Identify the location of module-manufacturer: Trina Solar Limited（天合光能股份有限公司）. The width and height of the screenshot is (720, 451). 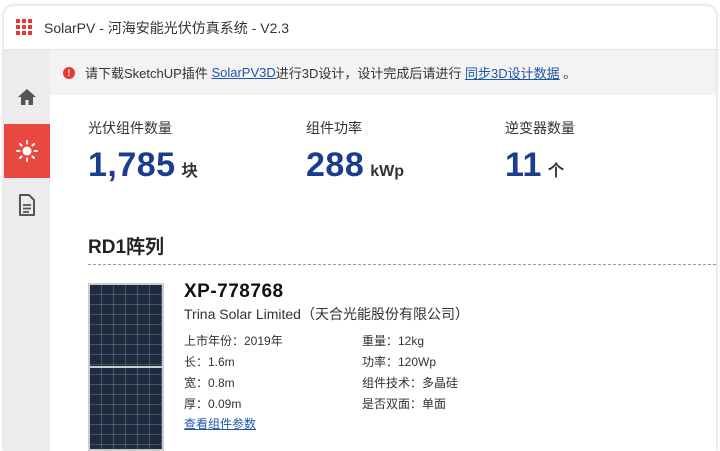
(326, 314).